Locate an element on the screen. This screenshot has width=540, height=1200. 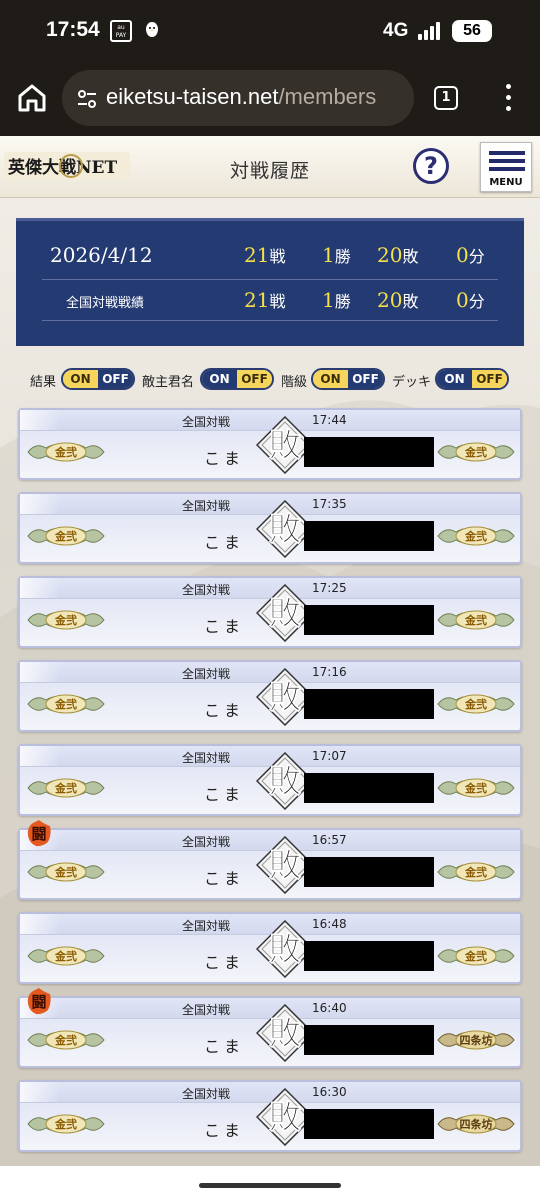
address-bar: eiketsu-taisen.net/members is located at coordinates (238, 98).